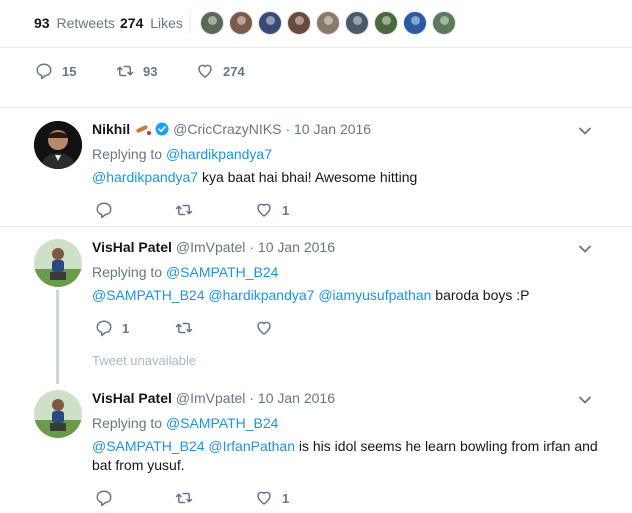 This screenshot has height=513, width=632. I want to click on likers-avatars, so click(330, 23).